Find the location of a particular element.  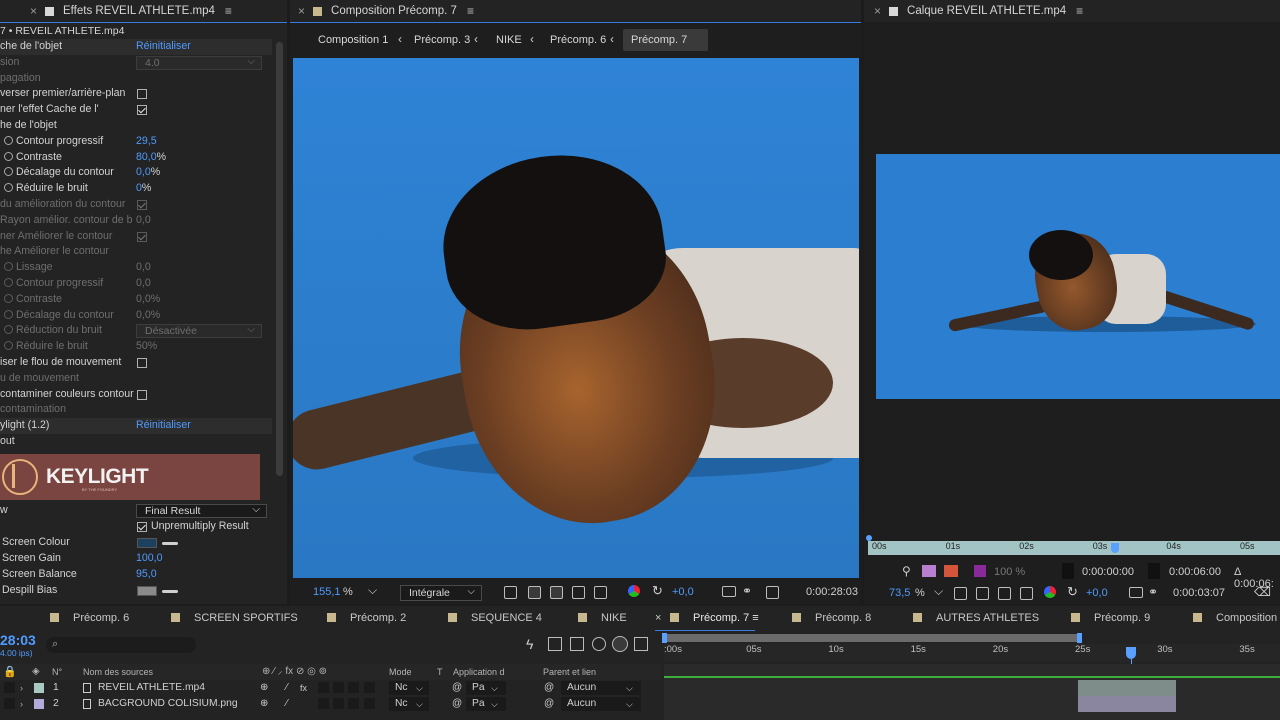

table-row: › 1 REVEIL ATHLETE.mp4 ⊕ ⁄ fx Nc ⌵ @ Pa ⌵ @ Aucun ⌵ is located at coordinates (331, 688).